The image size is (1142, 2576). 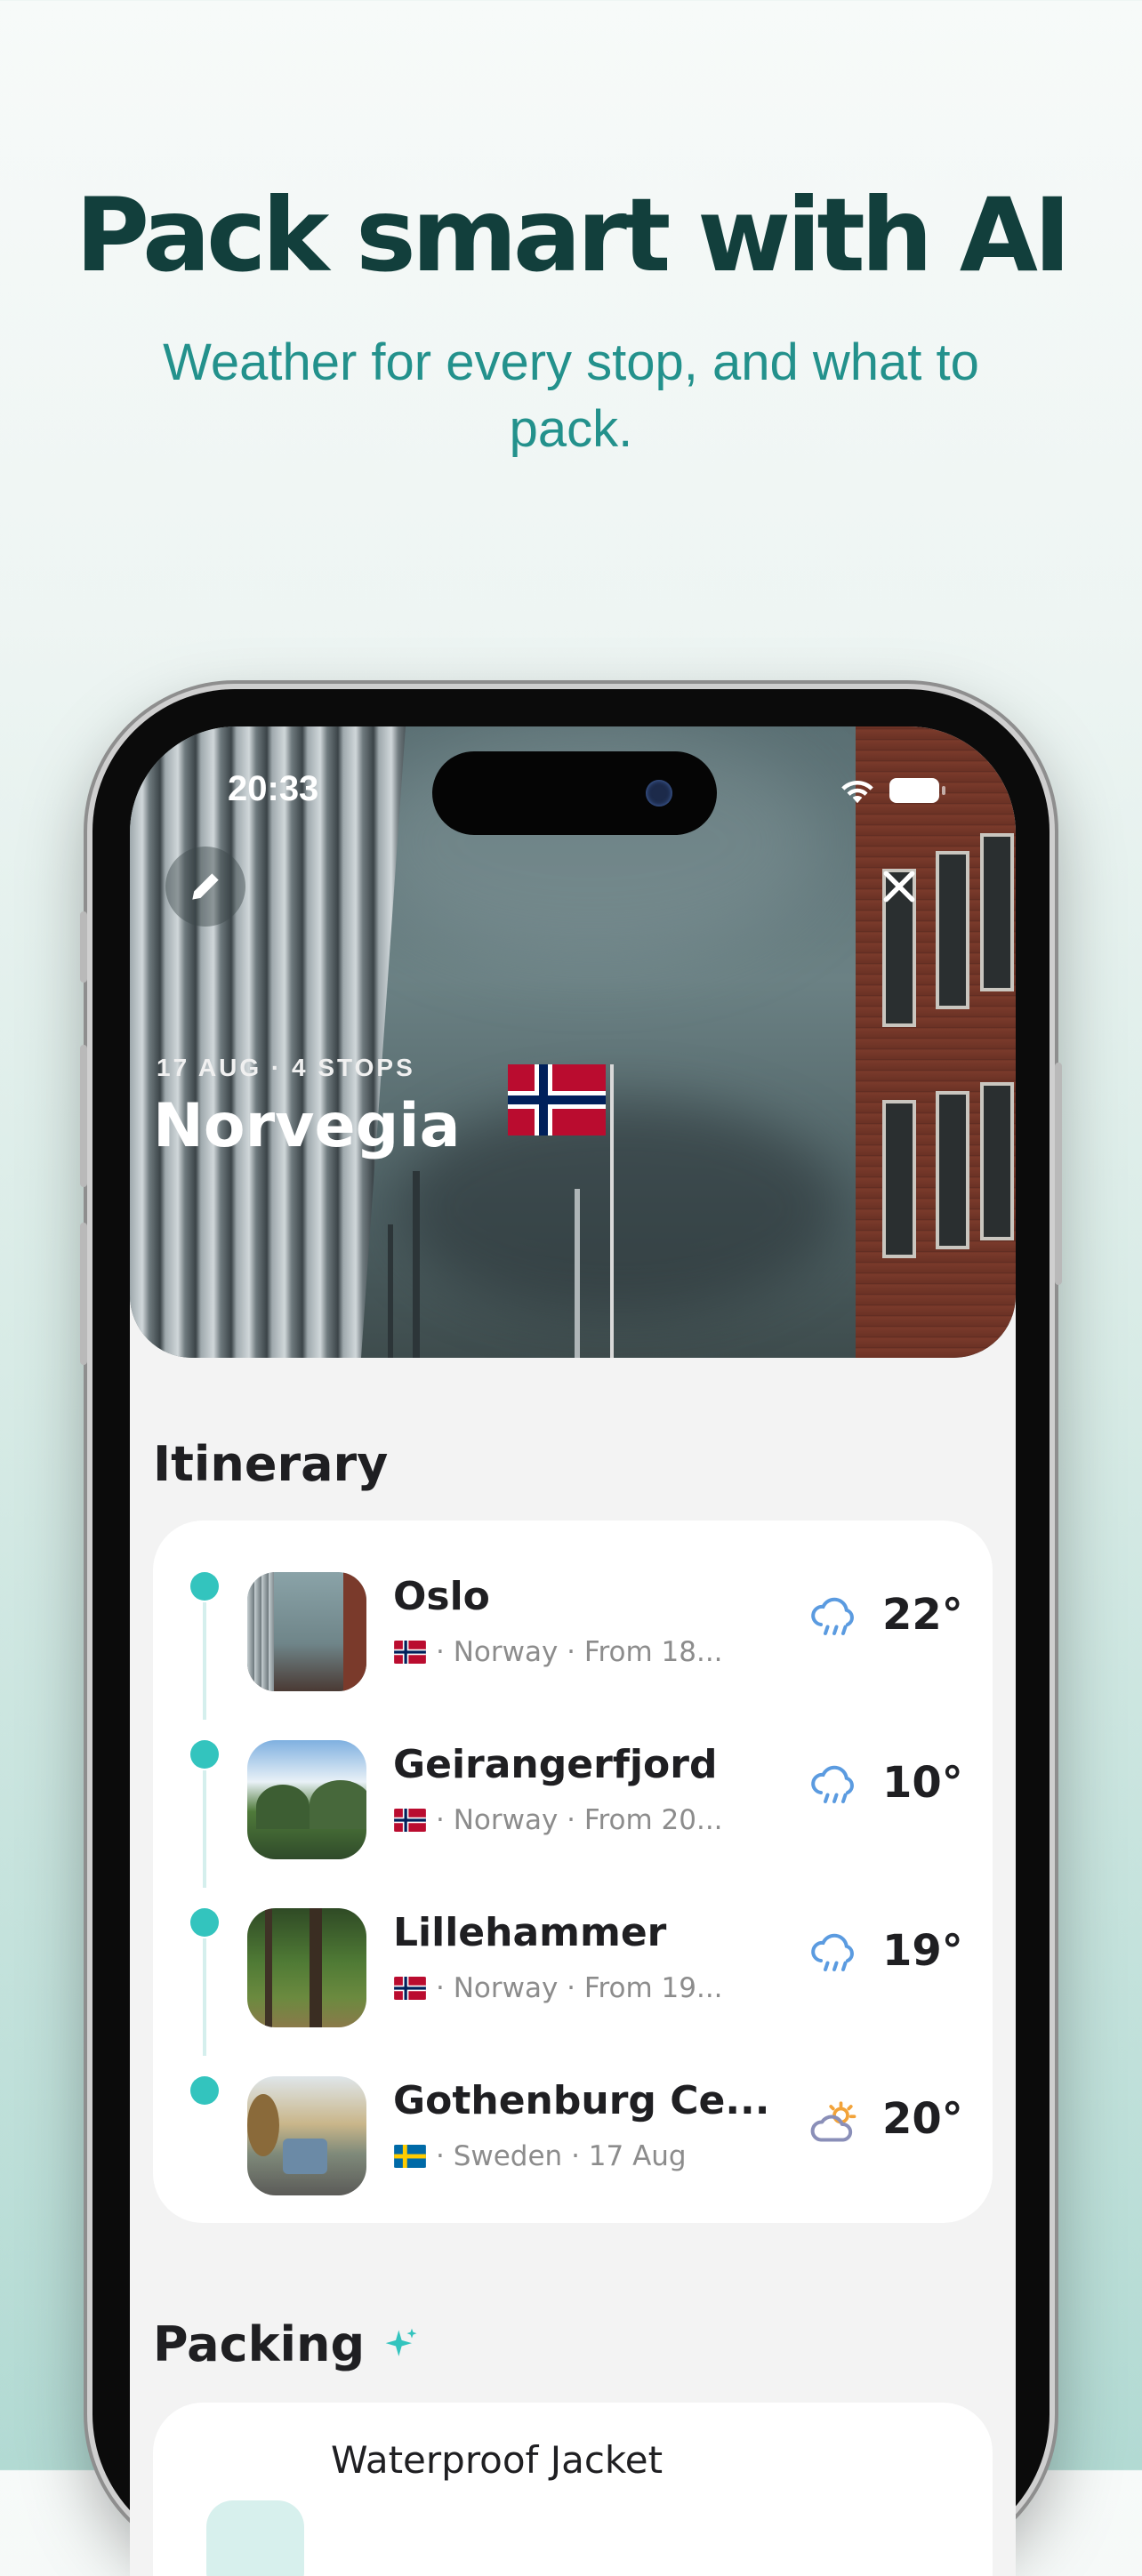 I want to click on stop-name: Lillehammer, so click(x=530, y=1932).